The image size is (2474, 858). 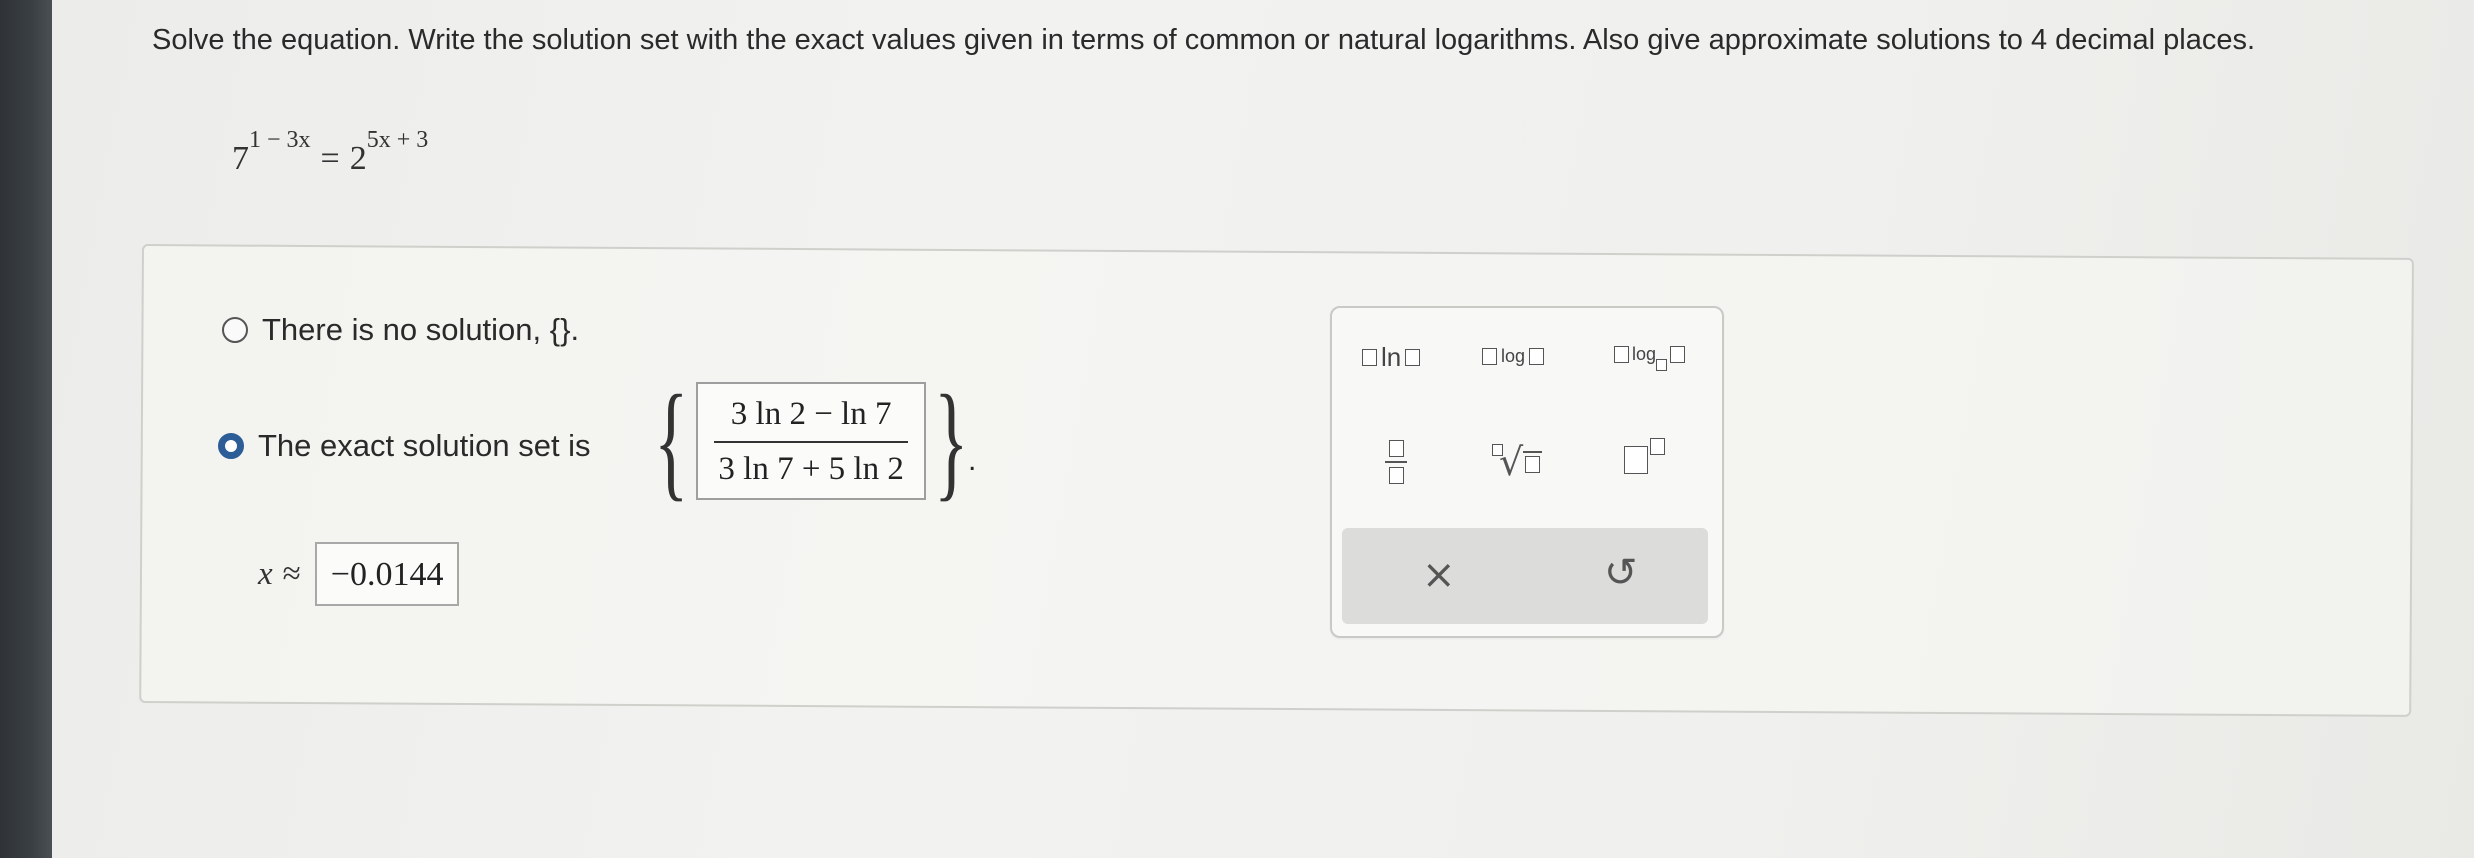 What do you see at coordinates (231, 446) in the screenshot?
I see `radio-exact-solution` at bounding box center [231, 446].